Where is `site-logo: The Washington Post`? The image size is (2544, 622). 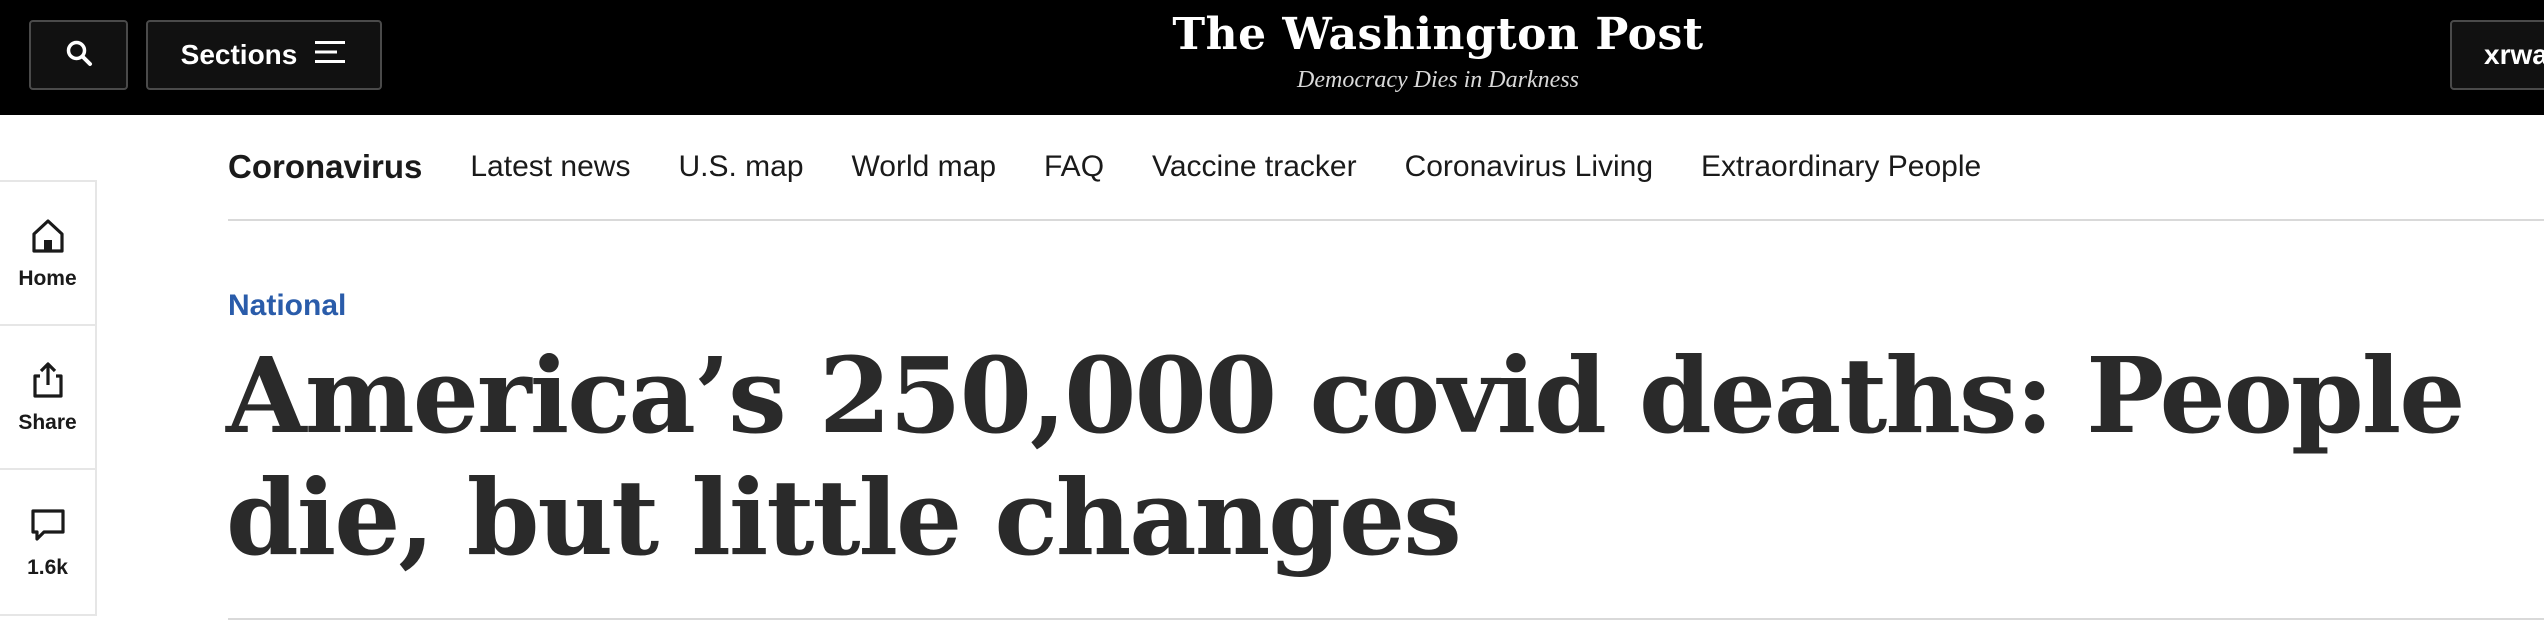 site-logo: The Washington Post is located at coordinates (1438, 35).